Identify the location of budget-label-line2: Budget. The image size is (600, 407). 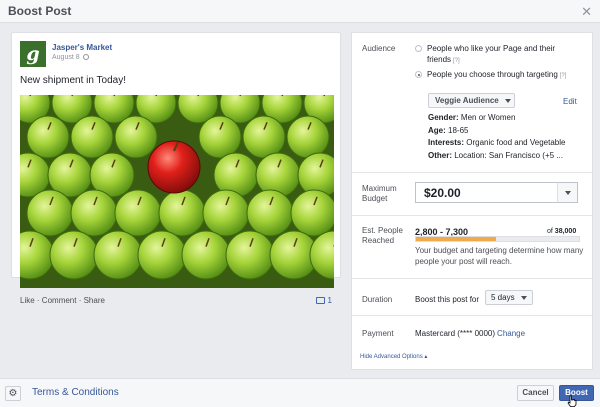
(375, 198).